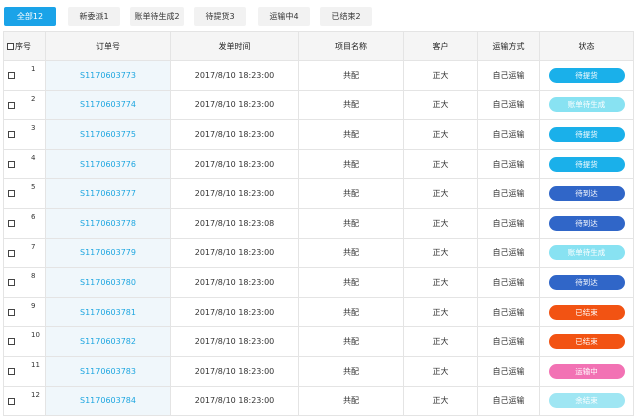 This screenshot has height=420, width=635. Describe the element at coordinates (108, 312) in the screenshot. I see `order-number-link: S1170603781` at that location.